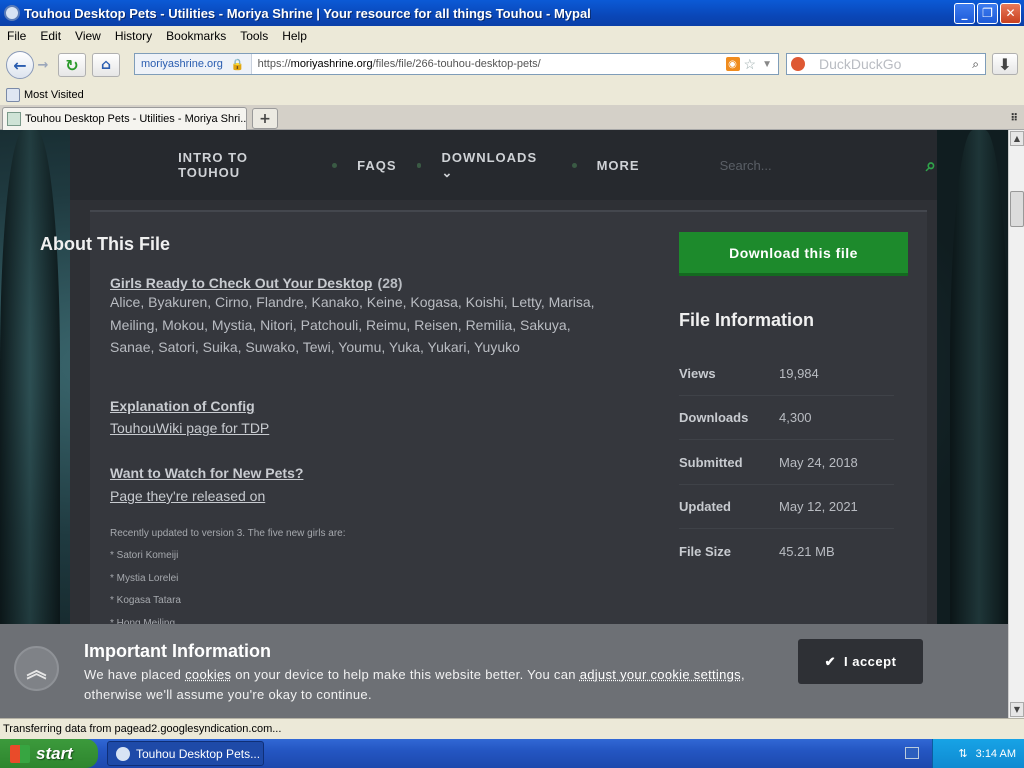 Image resolution: width=1024 pixels, height=768 pixels. I want to click on maximize-button: ❐, so click(987, 13).